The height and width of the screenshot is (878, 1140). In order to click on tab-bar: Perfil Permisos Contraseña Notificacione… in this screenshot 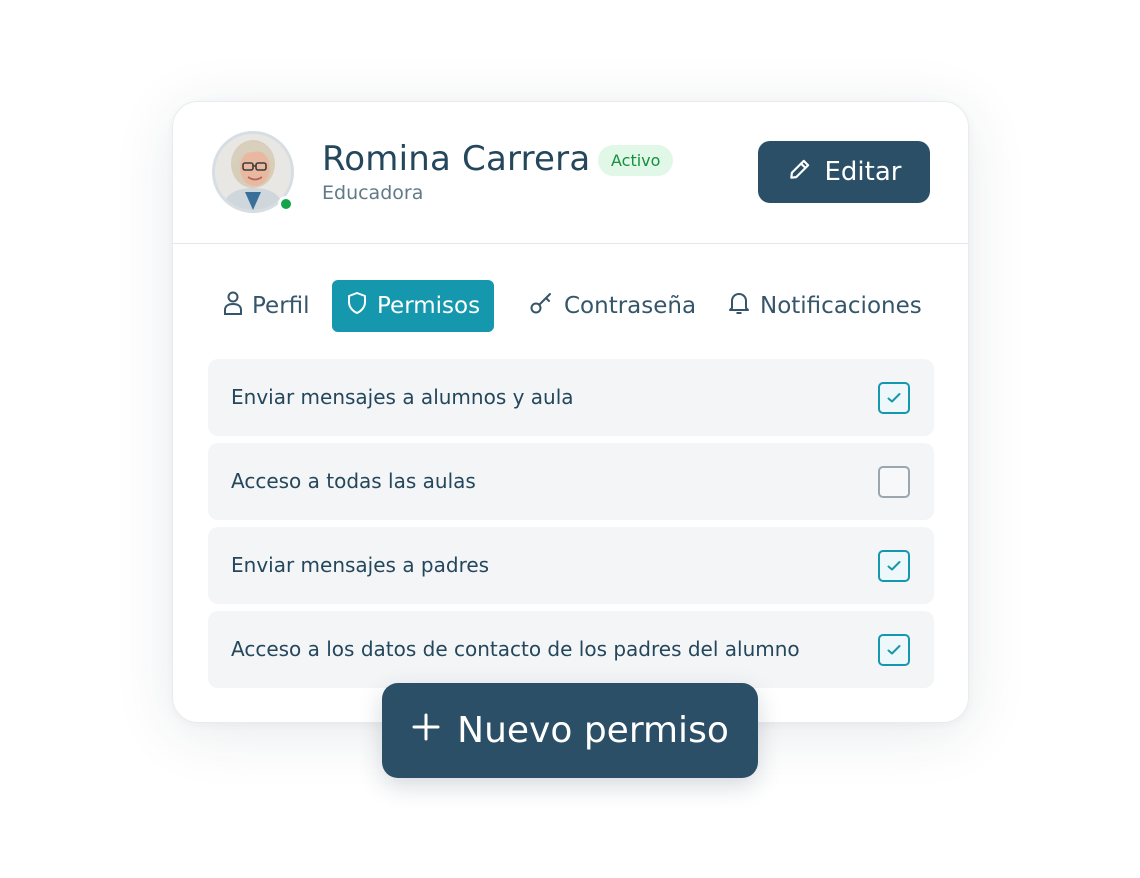, I will do `click(573, 306)`.